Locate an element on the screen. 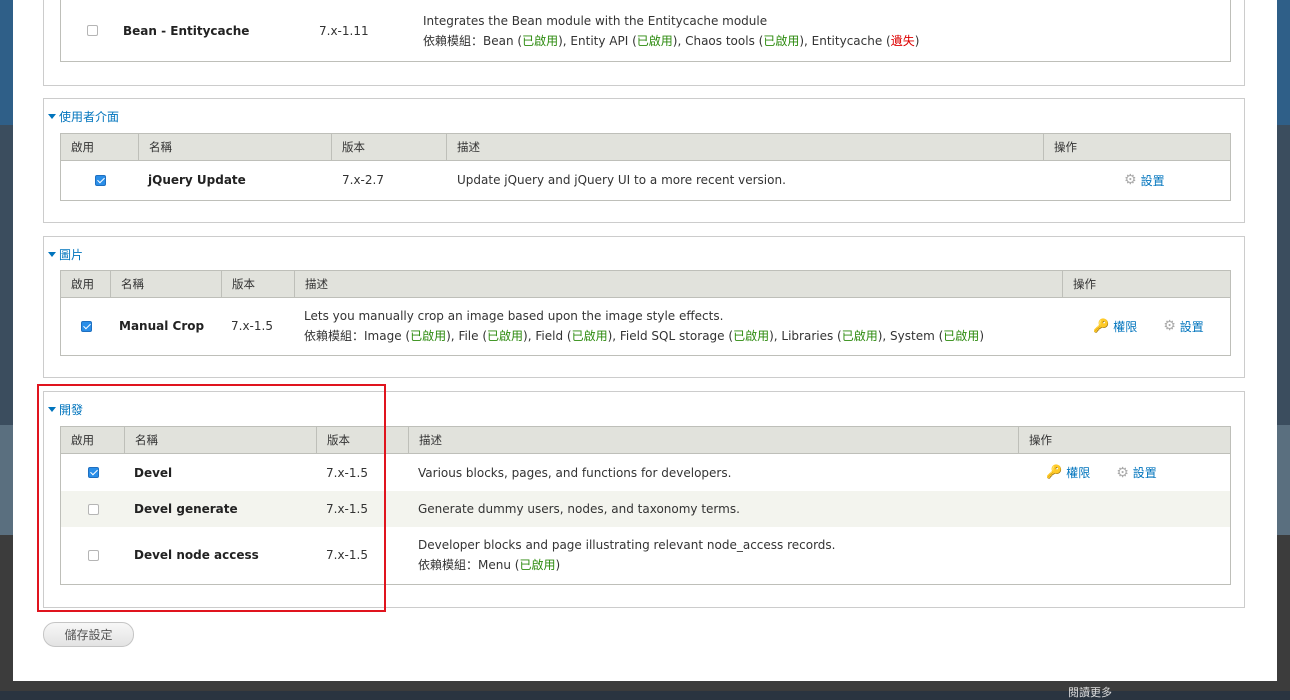 The height and width of the screenshot is (700, 1290). module-version: 7.x-1.11 is located at coordinates (344, 30).